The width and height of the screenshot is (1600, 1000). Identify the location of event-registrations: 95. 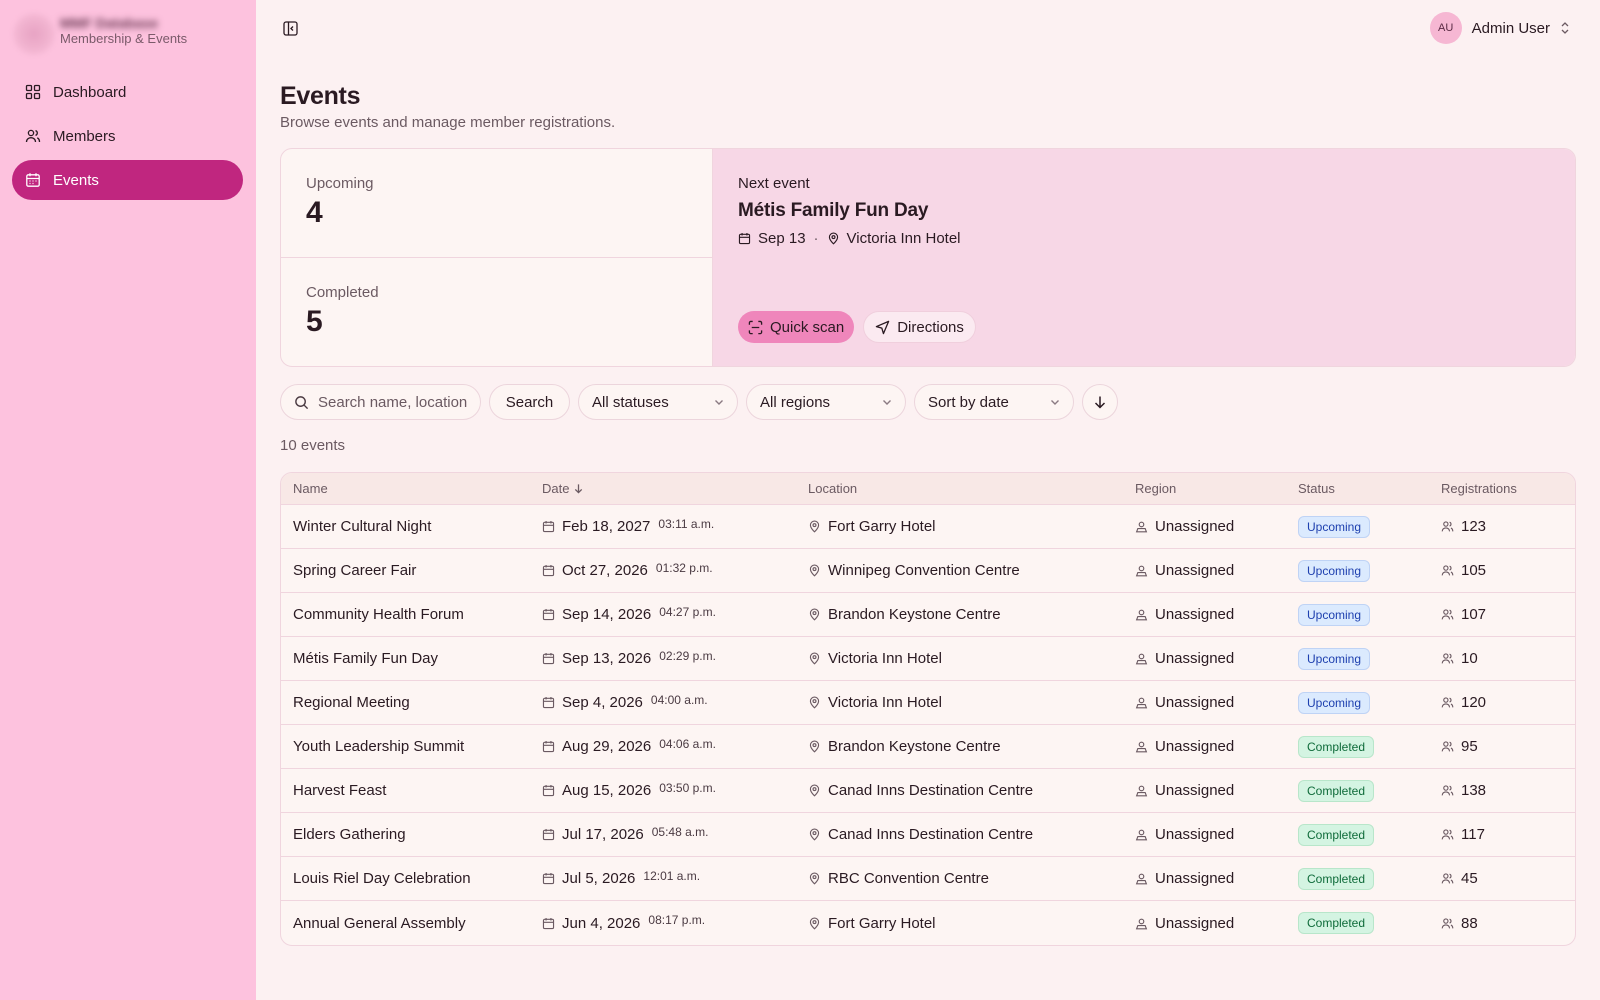
(1469, 746).